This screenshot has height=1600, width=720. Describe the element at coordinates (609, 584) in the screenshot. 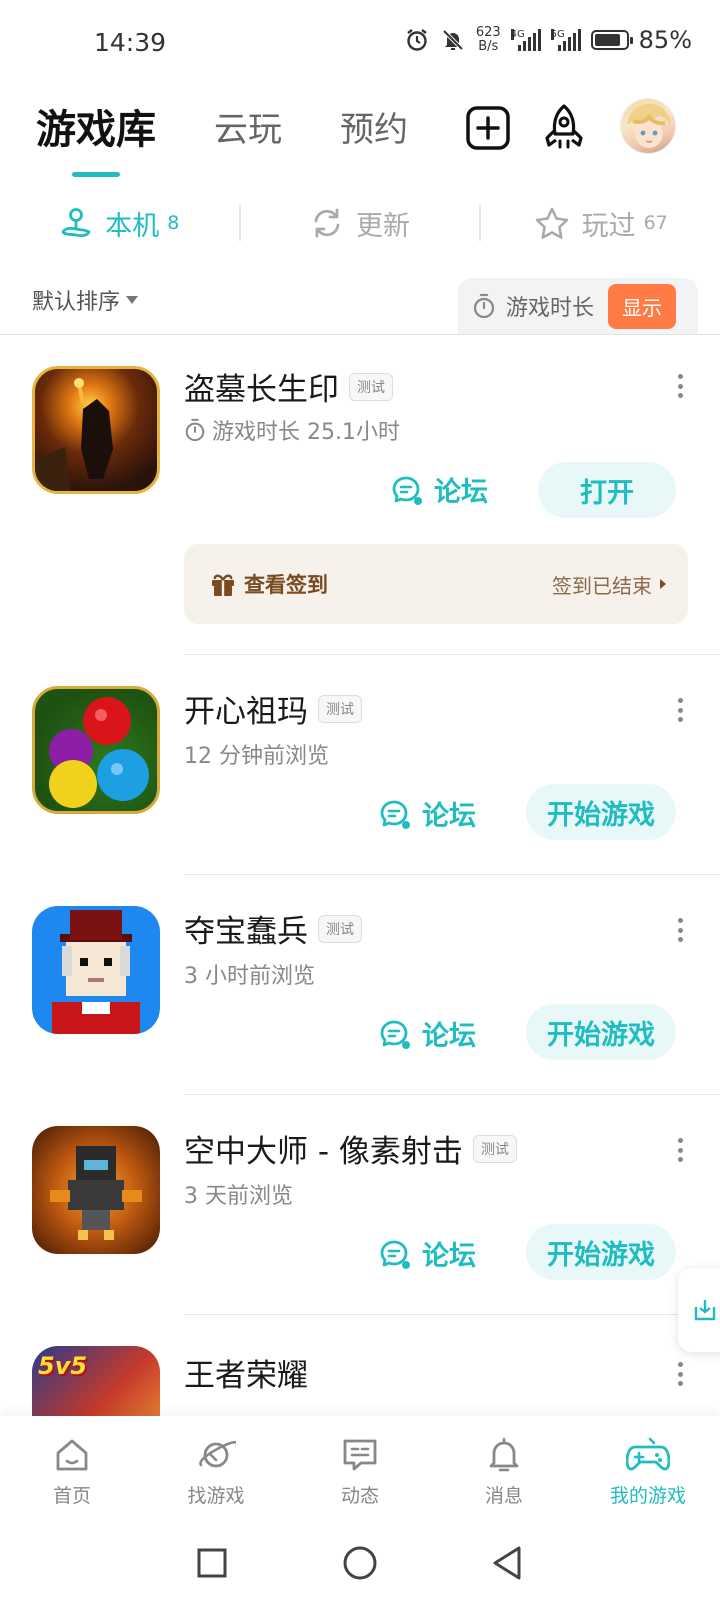

I see `signin-status: 签到已结束` at that location.